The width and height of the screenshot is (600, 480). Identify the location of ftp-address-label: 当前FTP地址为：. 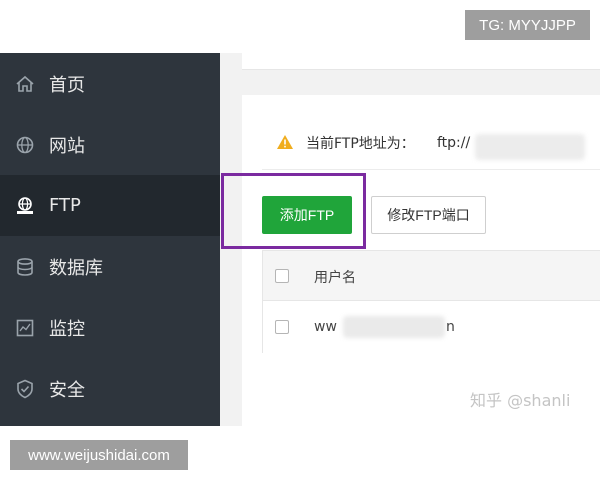
(360, 143).